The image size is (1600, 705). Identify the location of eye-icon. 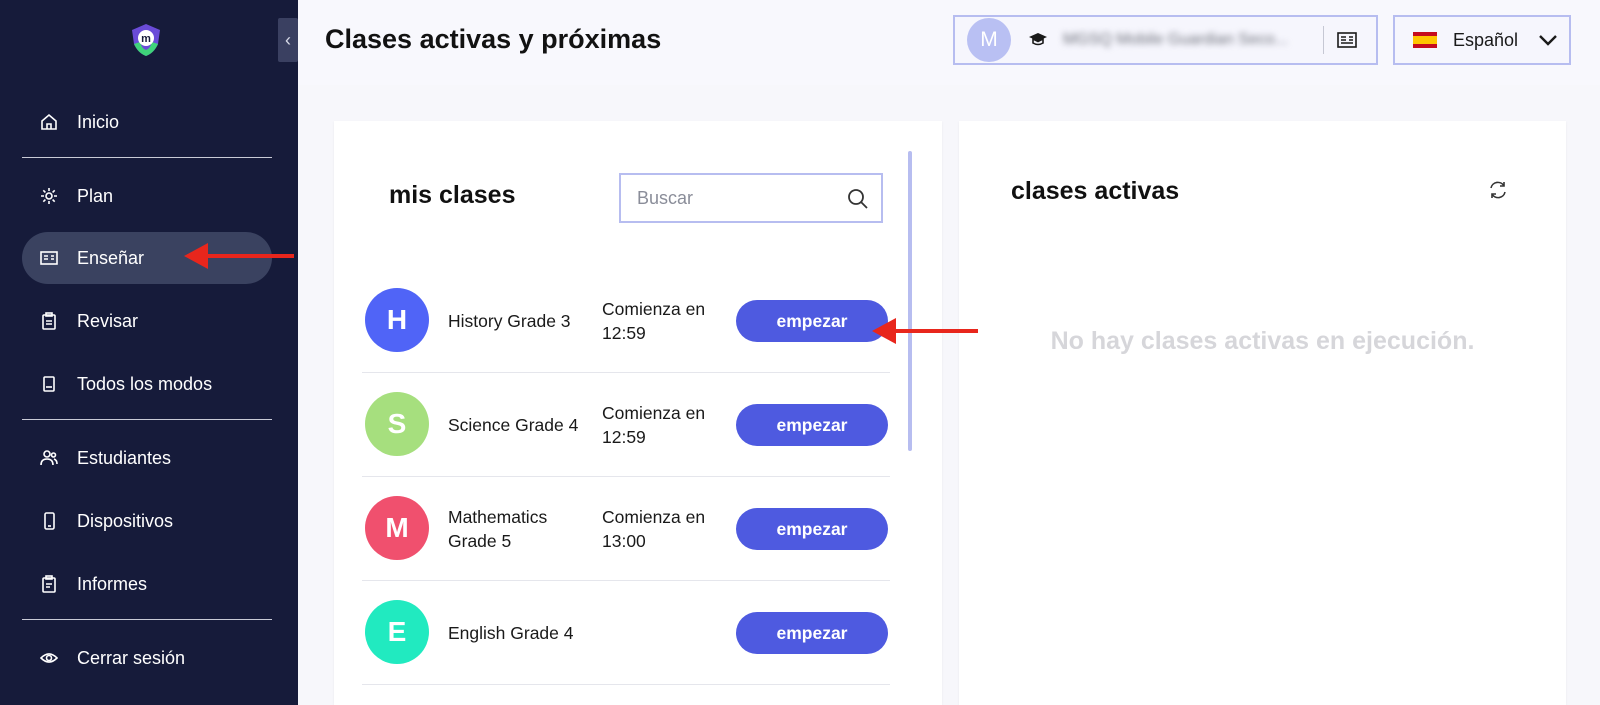
(49, 658).